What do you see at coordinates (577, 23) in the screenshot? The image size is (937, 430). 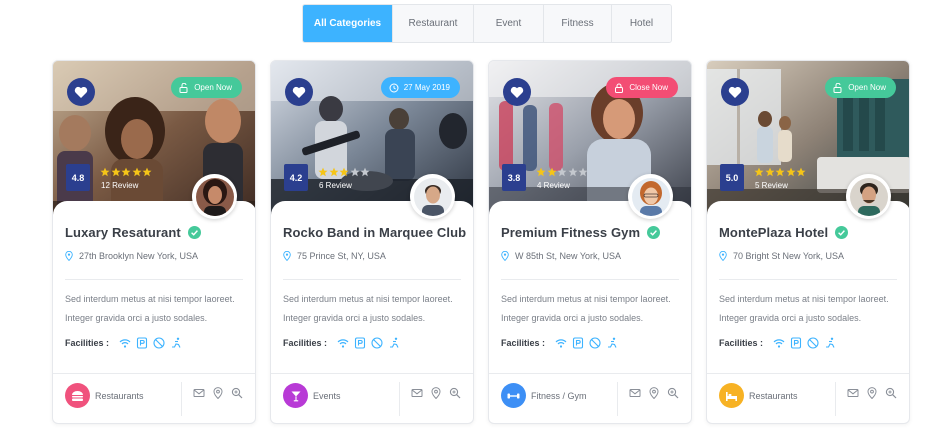 I see `tab-fitness: Fitness` at bounding box center [577, 23].